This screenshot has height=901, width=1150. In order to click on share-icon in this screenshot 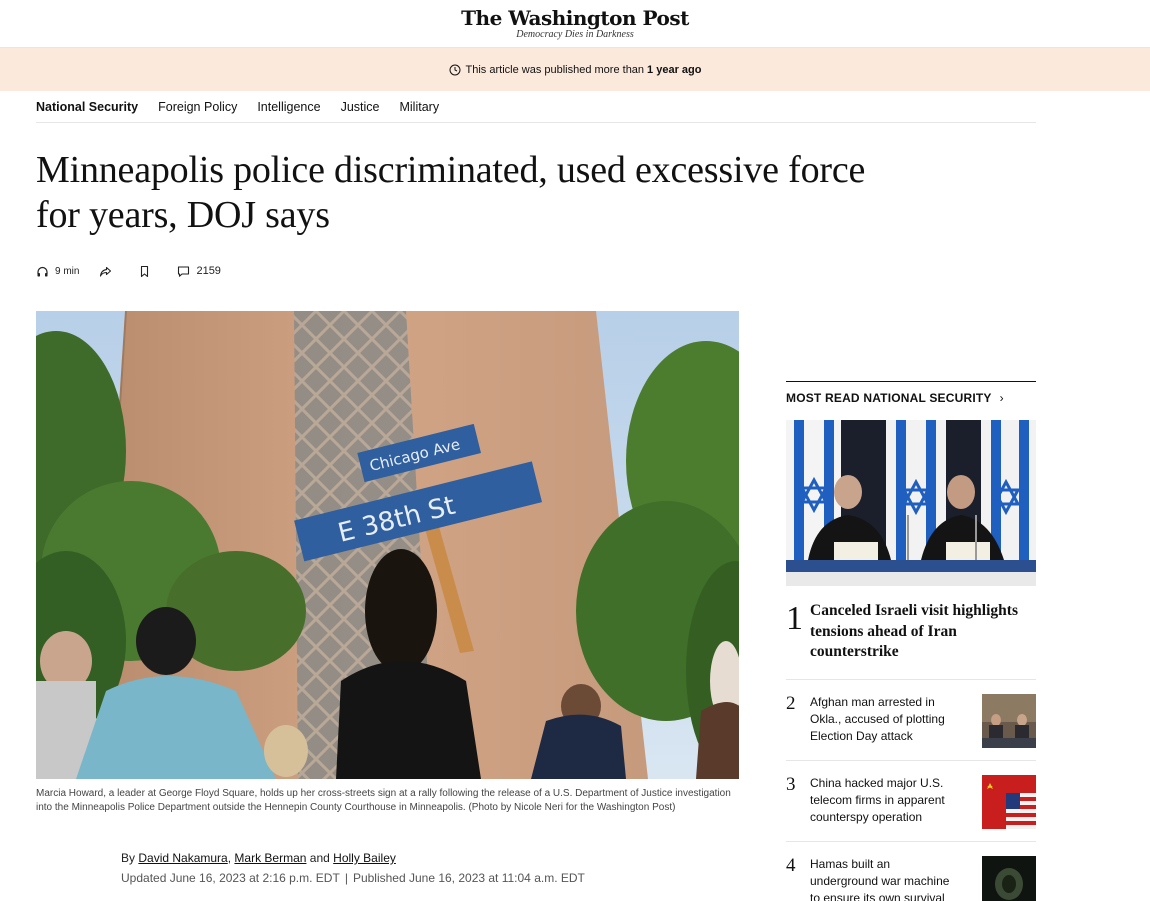, I will do `click(106, 271)`.